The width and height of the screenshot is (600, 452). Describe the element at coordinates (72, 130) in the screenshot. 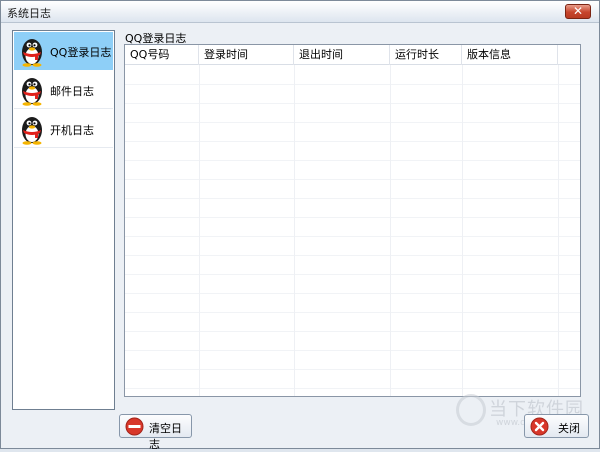

I see `sidebar-item-label: 开机日志` at that location.